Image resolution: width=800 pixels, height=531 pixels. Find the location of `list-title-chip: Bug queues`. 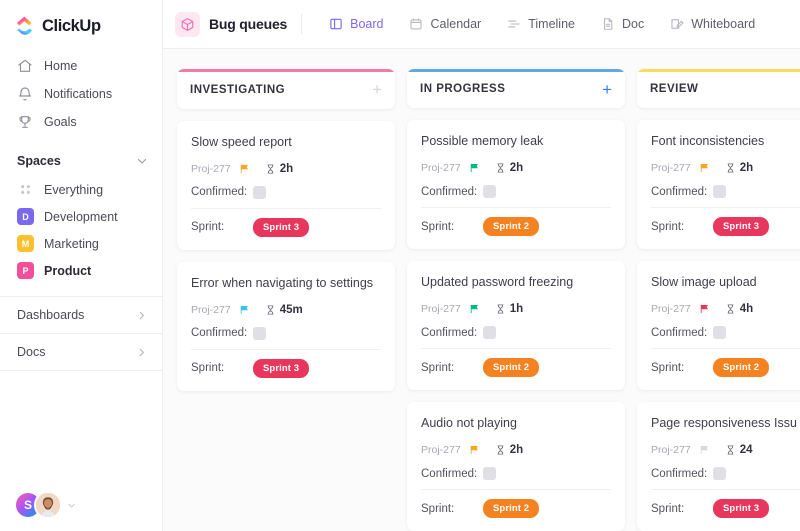

list-title-chip: Bug queues is located at coordinates (238, 24).